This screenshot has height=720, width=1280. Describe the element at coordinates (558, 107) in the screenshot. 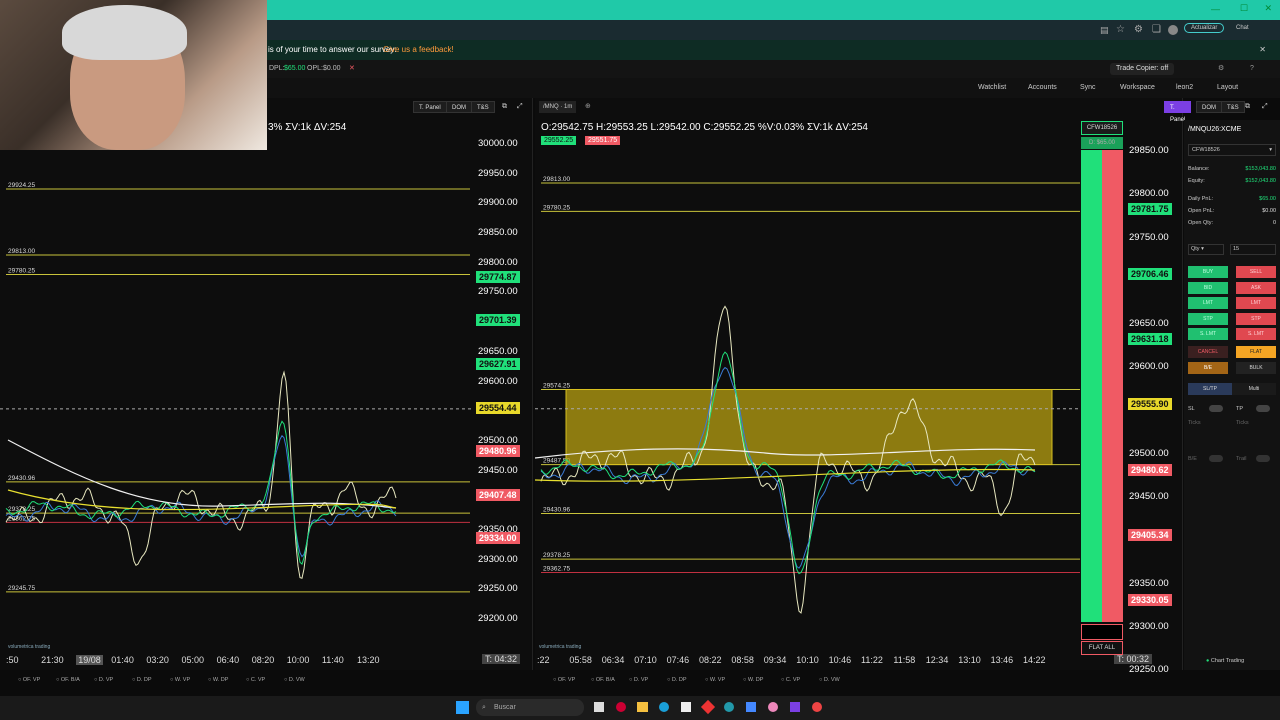

I see `symbol-selector: /MNQ · 1m` at that location.